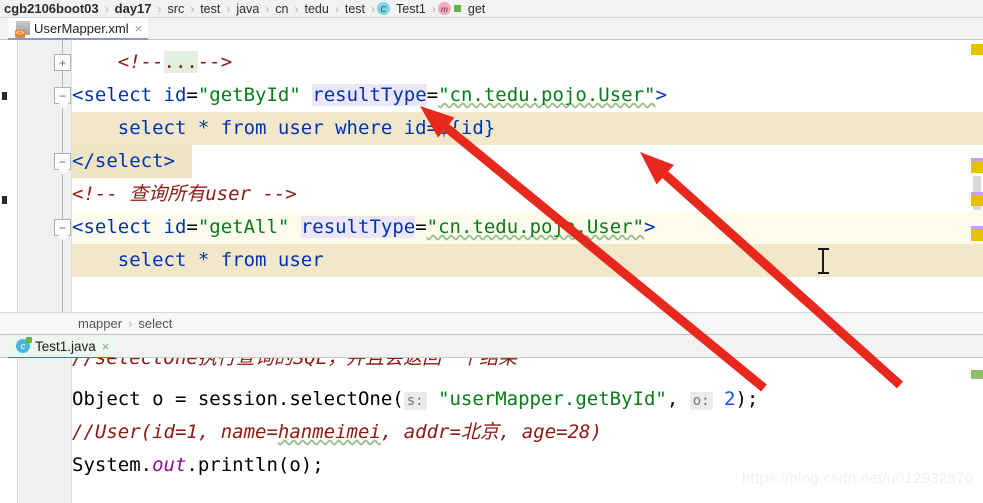 This screenshot has height=503, width=983. I want to click on java-fold-zone, so click(45, 430).